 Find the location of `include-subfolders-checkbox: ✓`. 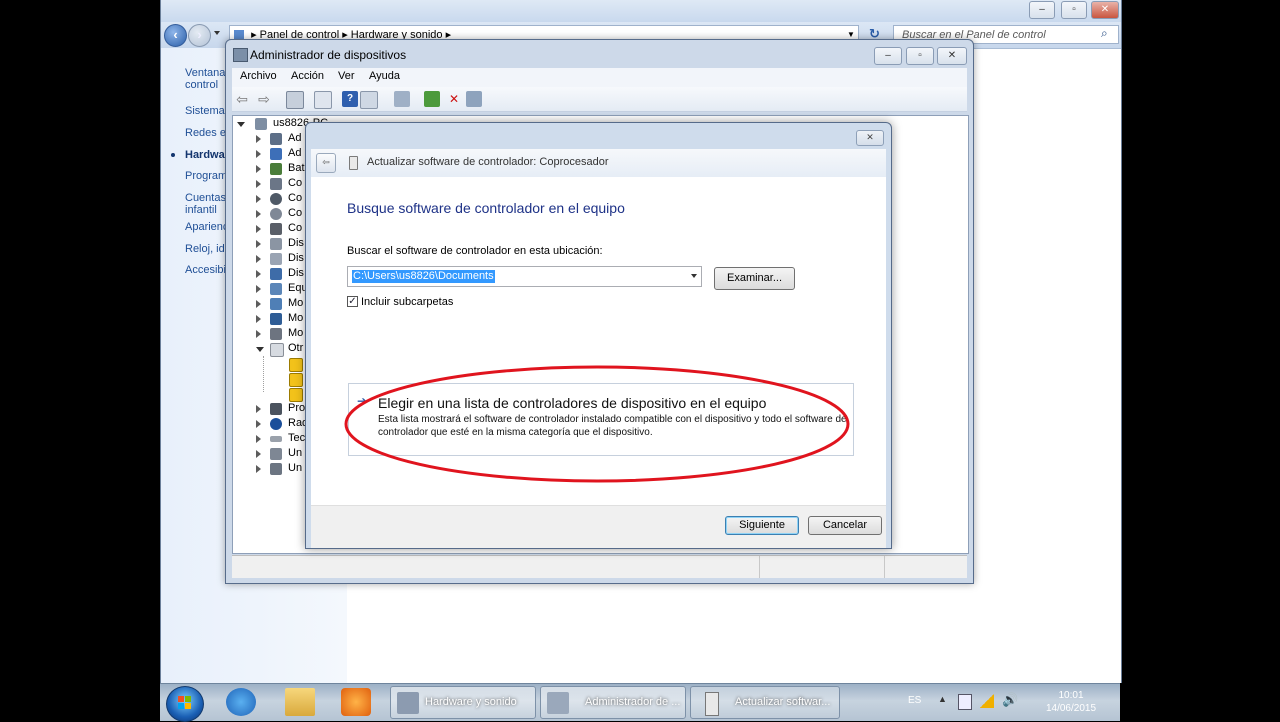

include-subfolders-checkbox: ✓ is located at coordinates (352, 301).